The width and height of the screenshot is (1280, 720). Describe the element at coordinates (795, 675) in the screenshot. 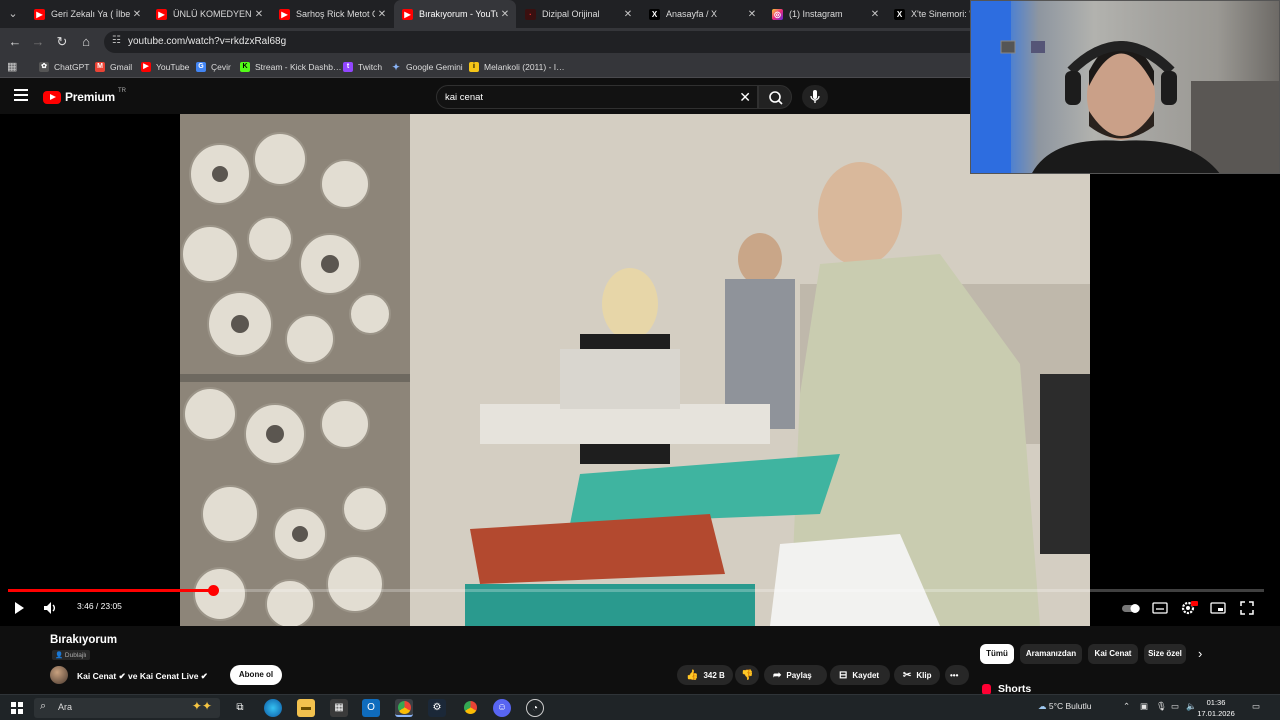

I see `share-button: ➦ Paylaş` at that location.